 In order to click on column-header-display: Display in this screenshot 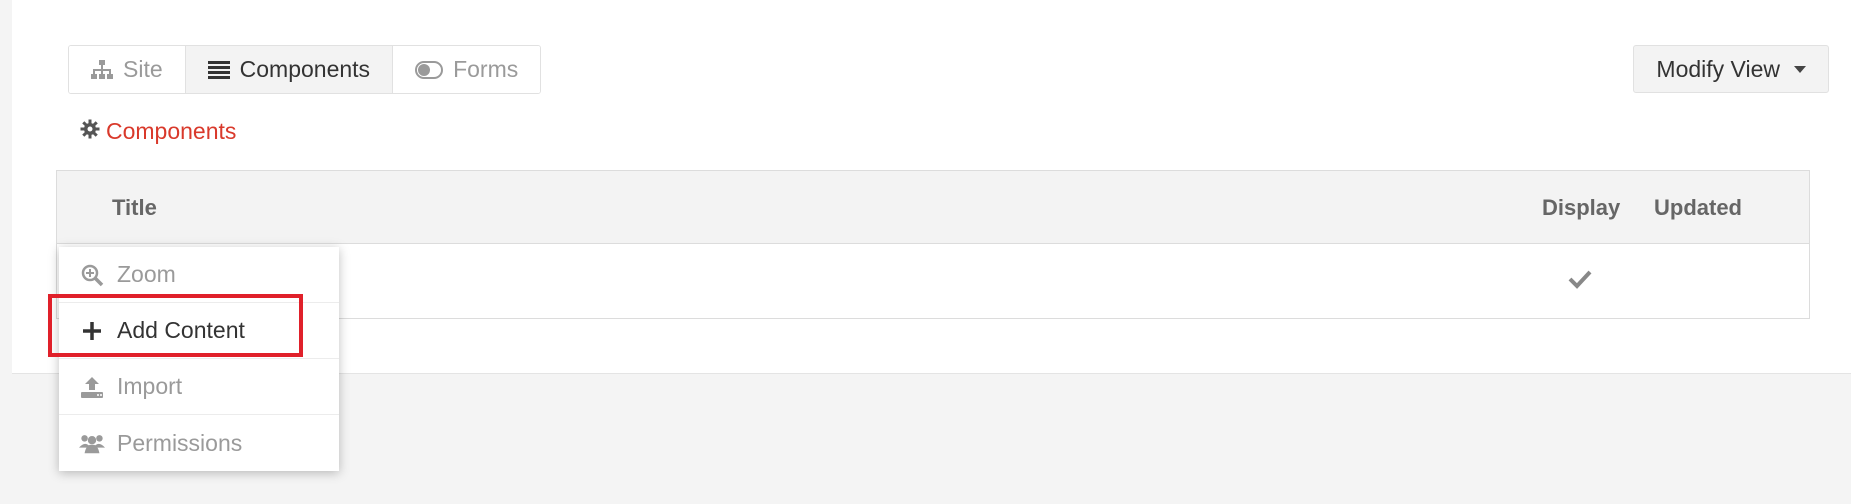, I will do `click(1581, 208)`.